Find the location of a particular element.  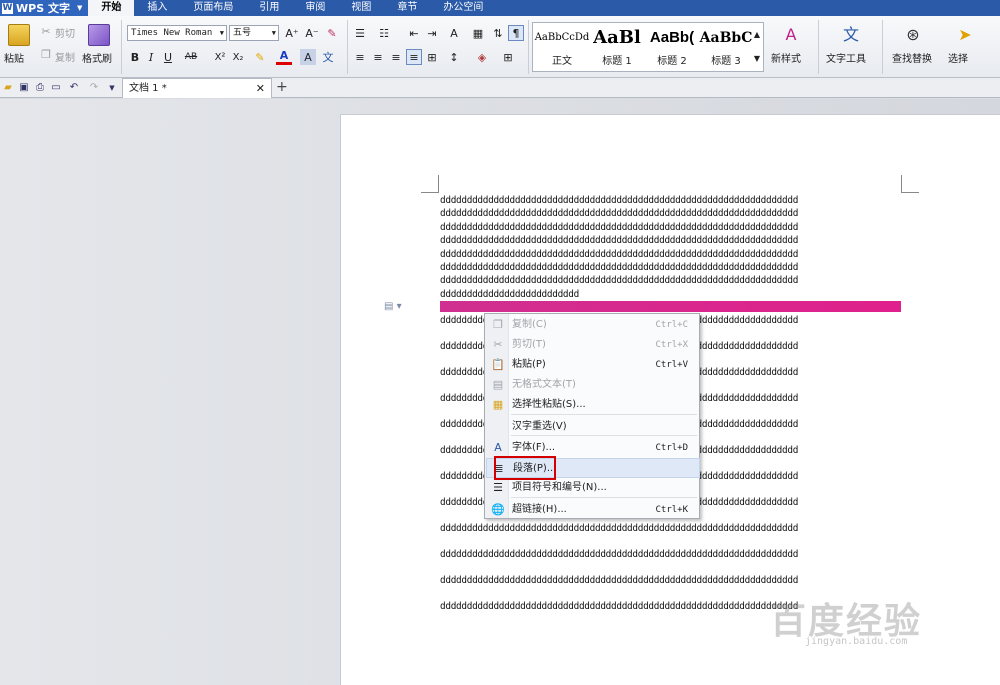

italic-button: I is located at coordinates (151, 57).